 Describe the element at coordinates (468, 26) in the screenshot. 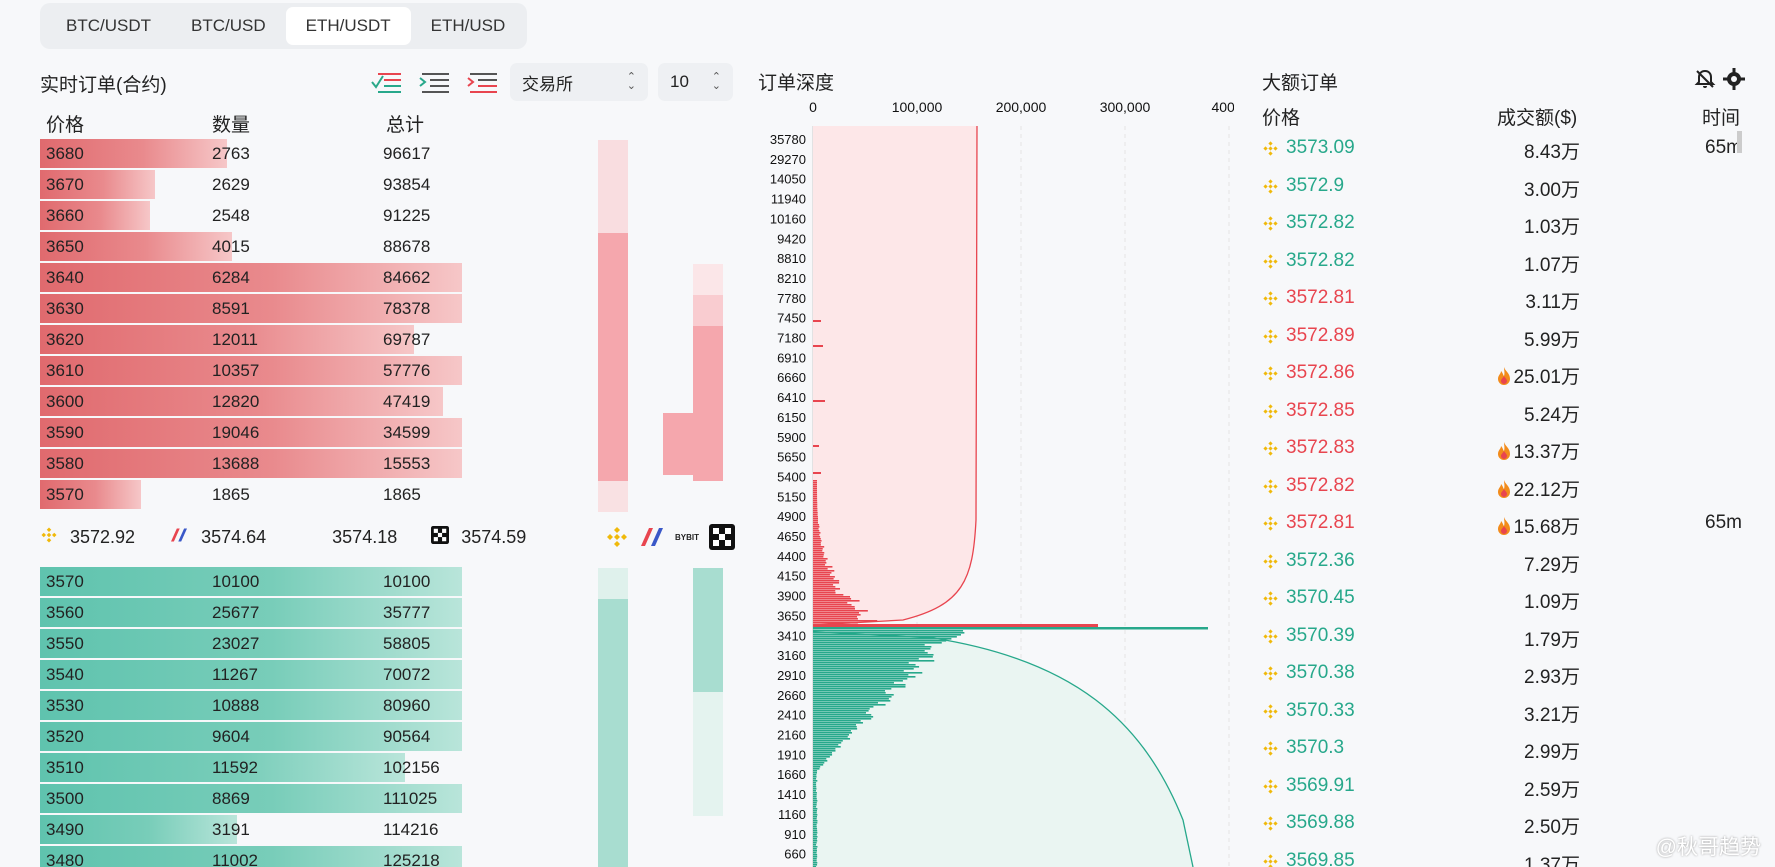

I see `tab-eth-usd: ETH/USD` at that location.